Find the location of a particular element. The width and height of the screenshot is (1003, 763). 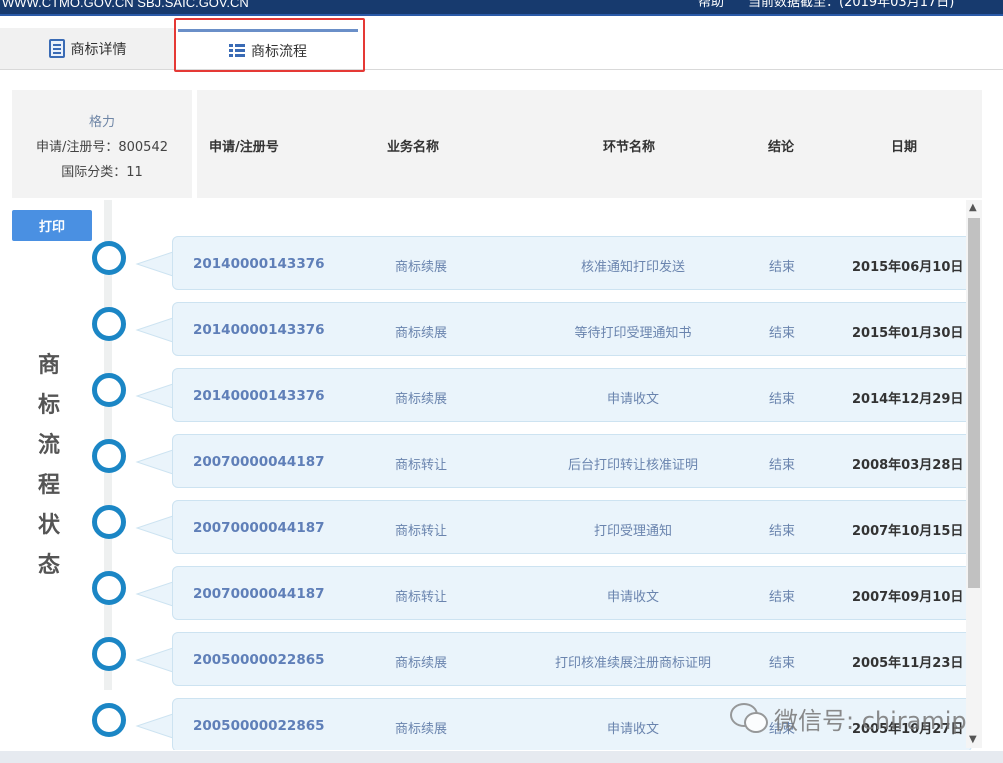

document-icon is located at coordinates (56, 48).